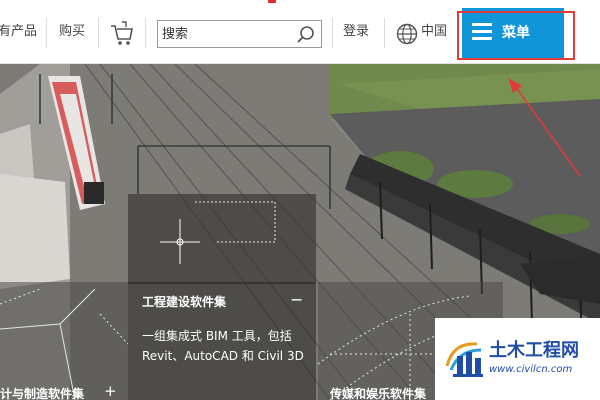 The width and height of the screenshot is (600, 400). I want to click on watermark: 土木工程网 www.civilcn.com, so click(517, 359).